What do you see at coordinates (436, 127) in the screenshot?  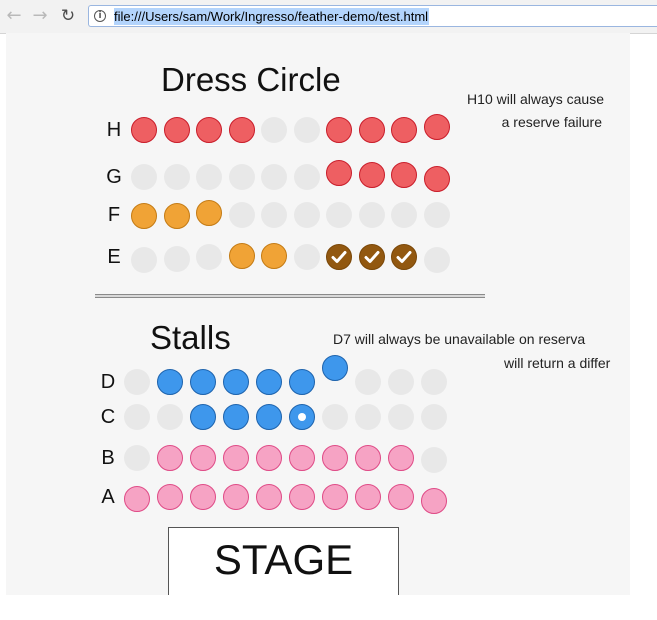 I see `seat-h10` at bounding box center [436, 127].